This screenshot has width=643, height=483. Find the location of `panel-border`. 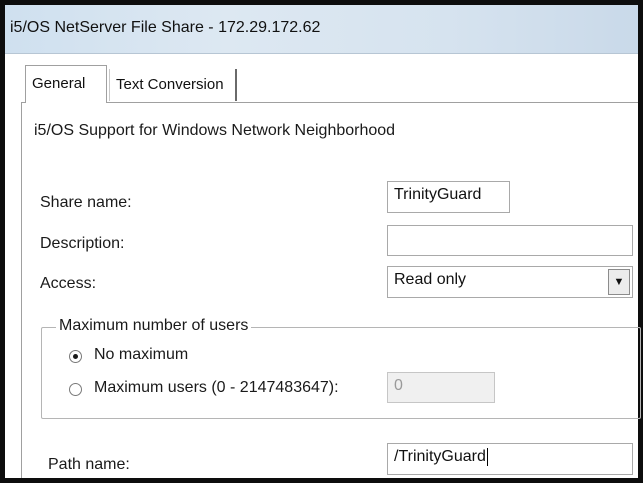

panel-border is located at coordinates (21, 290).